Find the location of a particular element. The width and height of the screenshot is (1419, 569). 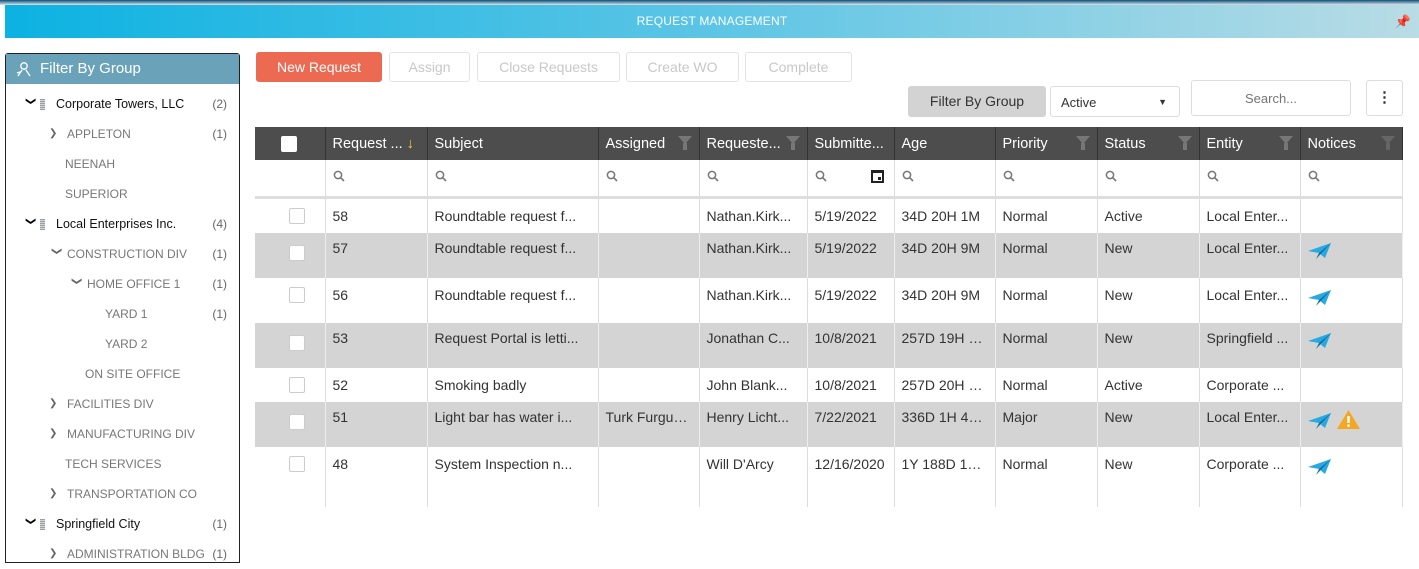

cell-status: Active is located at coordinates (1148, 385).